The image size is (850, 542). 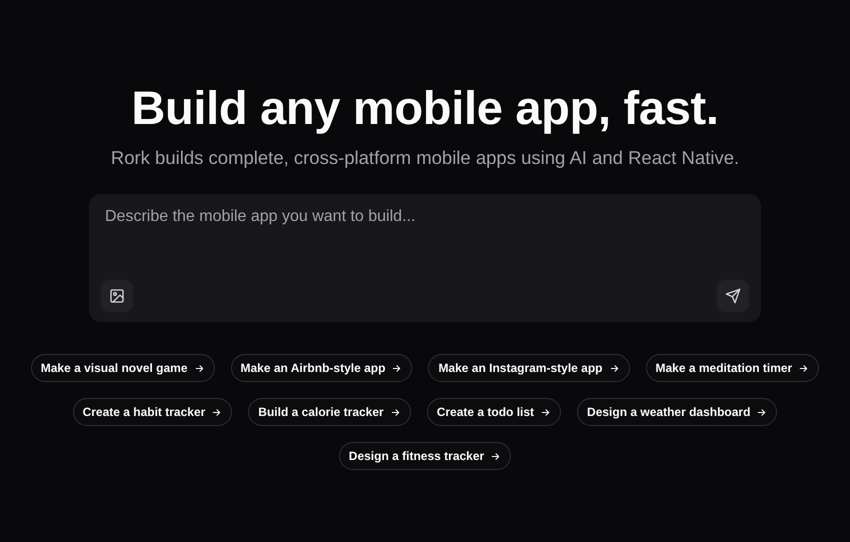 I want to click on suggestion-chip: Build a calorie tracker, so click(x=329, y=412).